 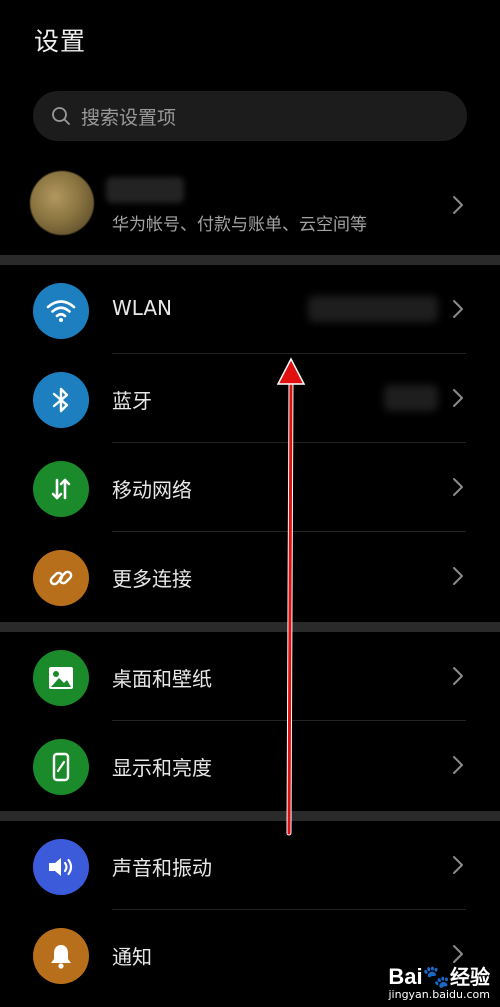 What do you see at coordinates (142, 308) in the screenshot?
I see `settings-item-label: WLAN` at bounding box center [142, 308].